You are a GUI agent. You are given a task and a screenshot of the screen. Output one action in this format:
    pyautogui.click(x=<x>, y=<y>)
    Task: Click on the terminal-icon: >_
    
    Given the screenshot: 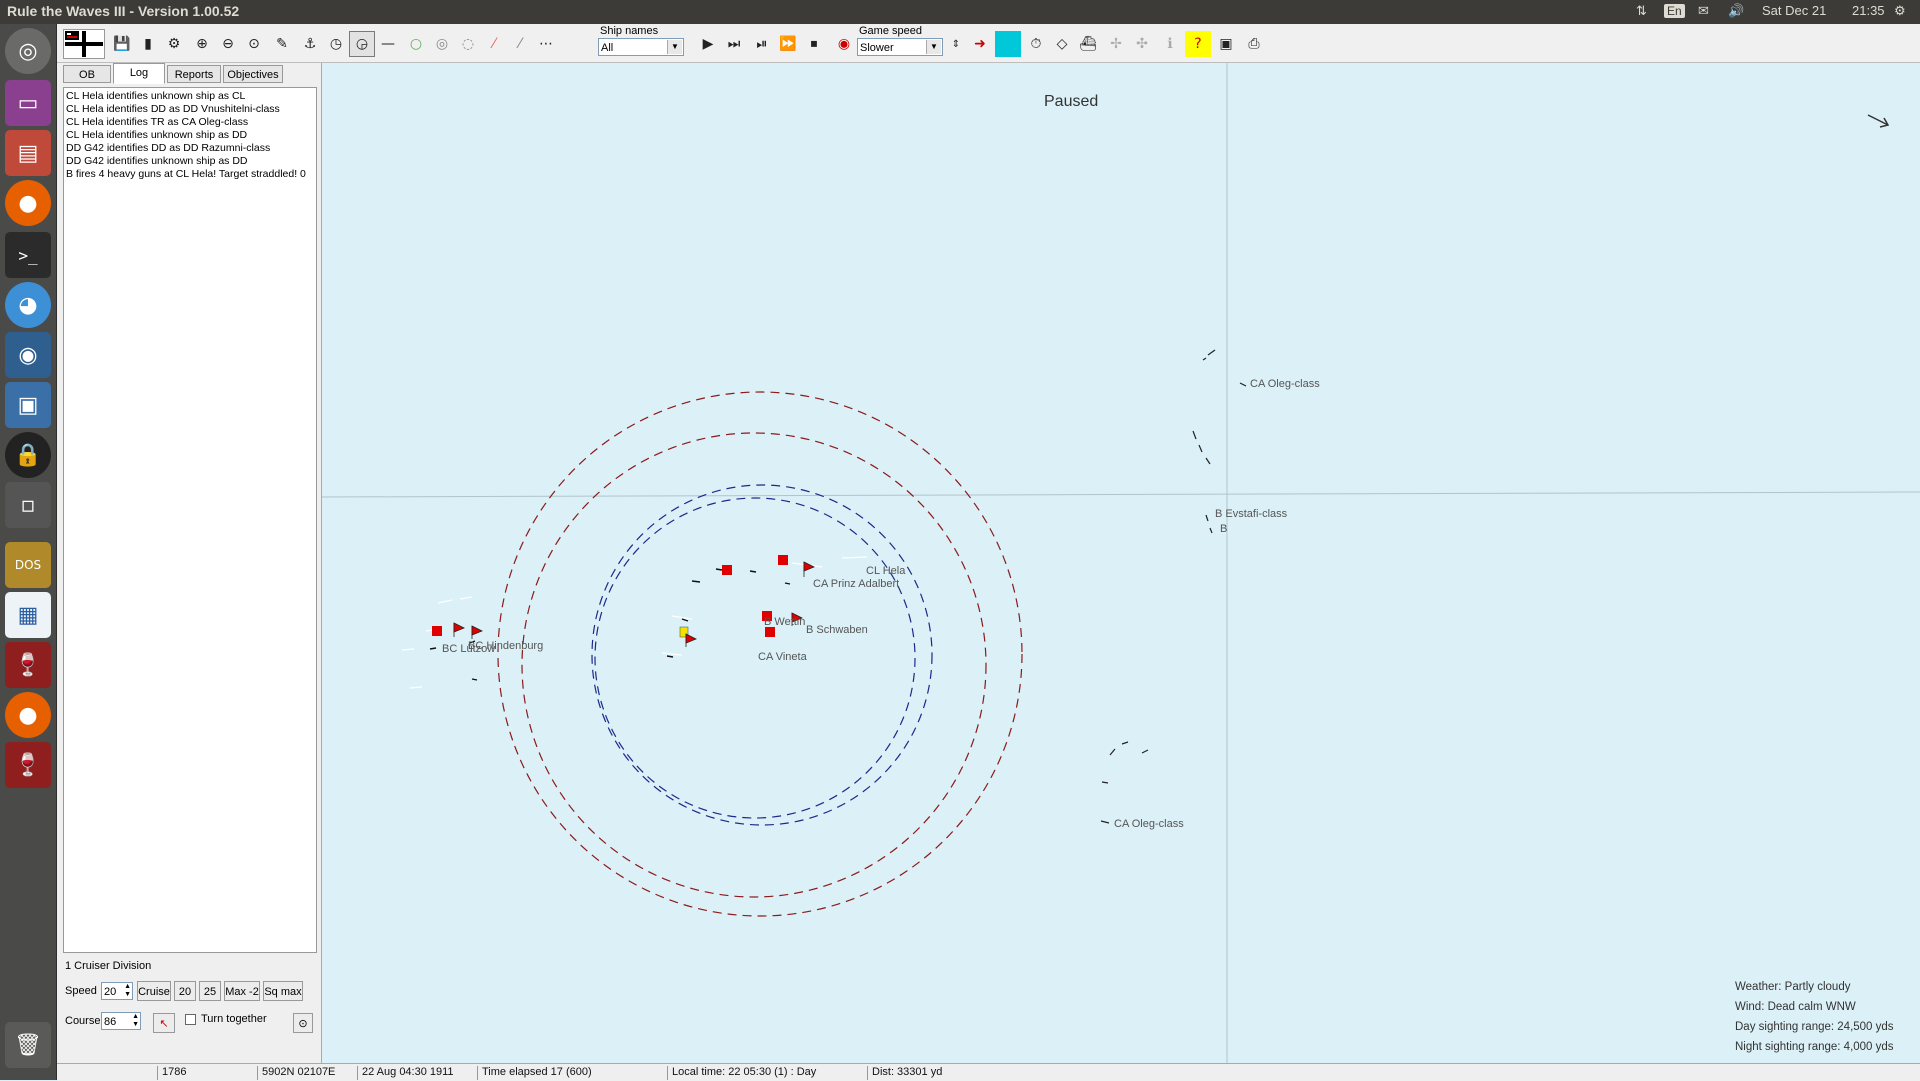 What is the action you would take?
    pyautogui.click(x=28, y=255)
    